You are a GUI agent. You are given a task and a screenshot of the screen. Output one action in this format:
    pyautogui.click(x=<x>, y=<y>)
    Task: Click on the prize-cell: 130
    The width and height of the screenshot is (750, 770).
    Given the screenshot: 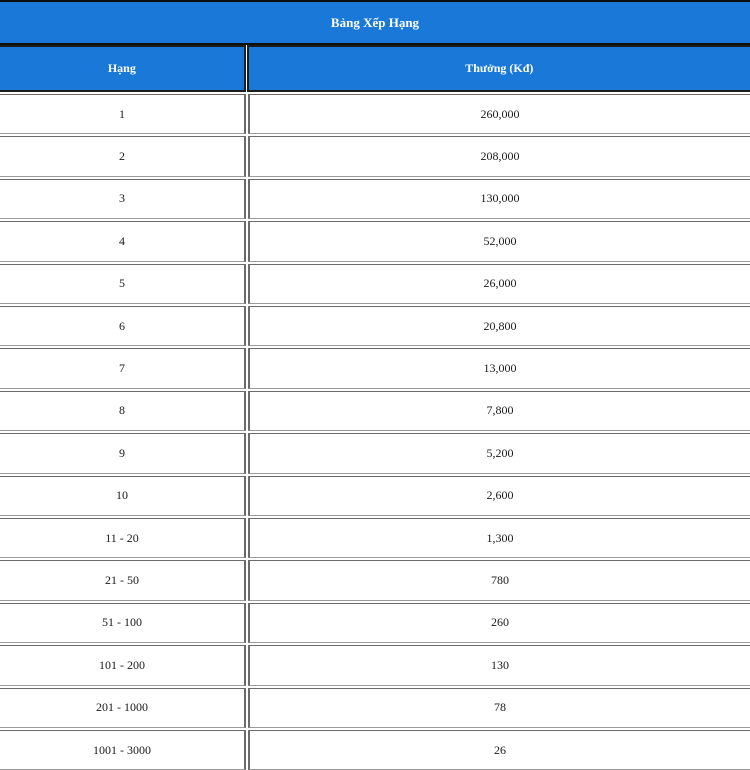 What is the action you would take?
    pyautogui.click(x=499, y=665)
    